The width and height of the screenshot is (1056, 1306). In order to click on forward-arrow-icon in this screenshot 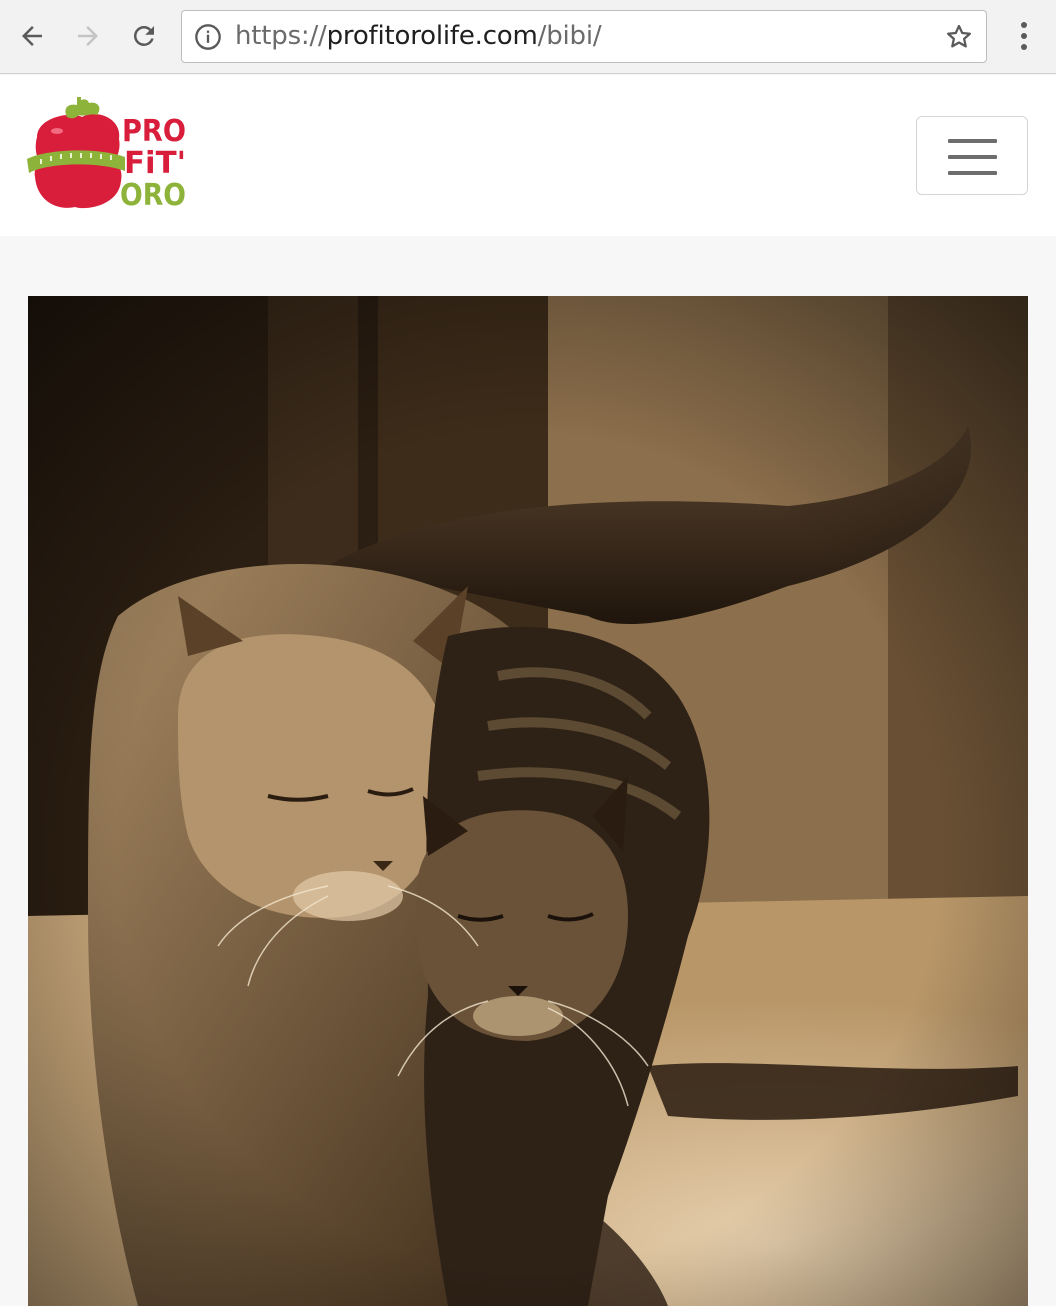, I will do `click(88, 36)`.